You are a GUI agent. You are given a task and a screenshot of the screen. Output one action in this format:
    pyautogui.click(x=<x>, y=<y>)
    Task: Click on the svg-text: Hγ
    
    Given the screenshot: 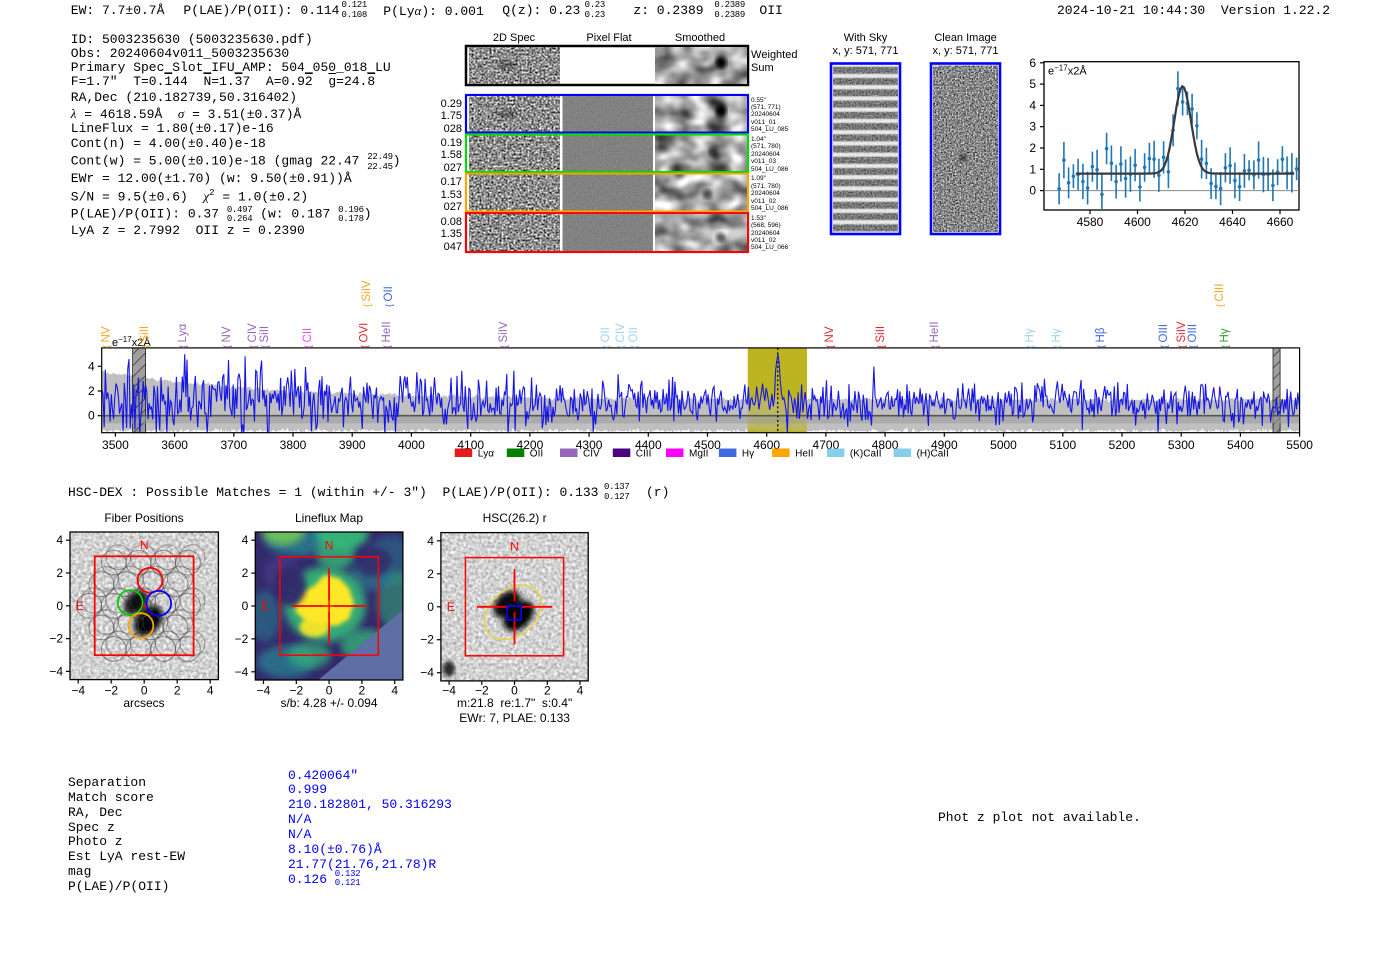 What is the action you would take?
    pyautogui.click(x=748, y=454)
    